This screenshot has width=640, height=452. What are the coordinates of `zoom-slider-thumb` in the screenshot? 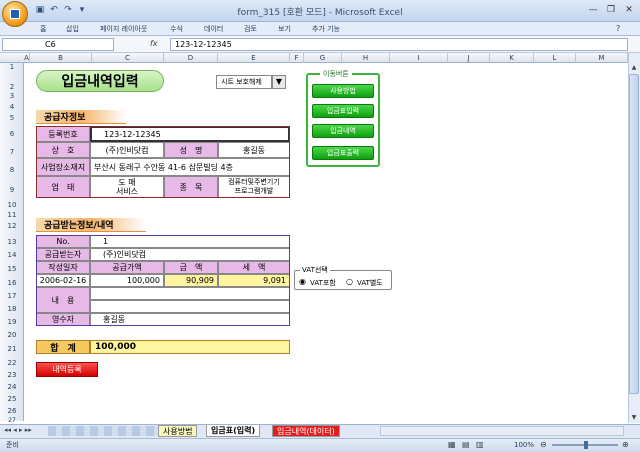 It's located at (586, 445).